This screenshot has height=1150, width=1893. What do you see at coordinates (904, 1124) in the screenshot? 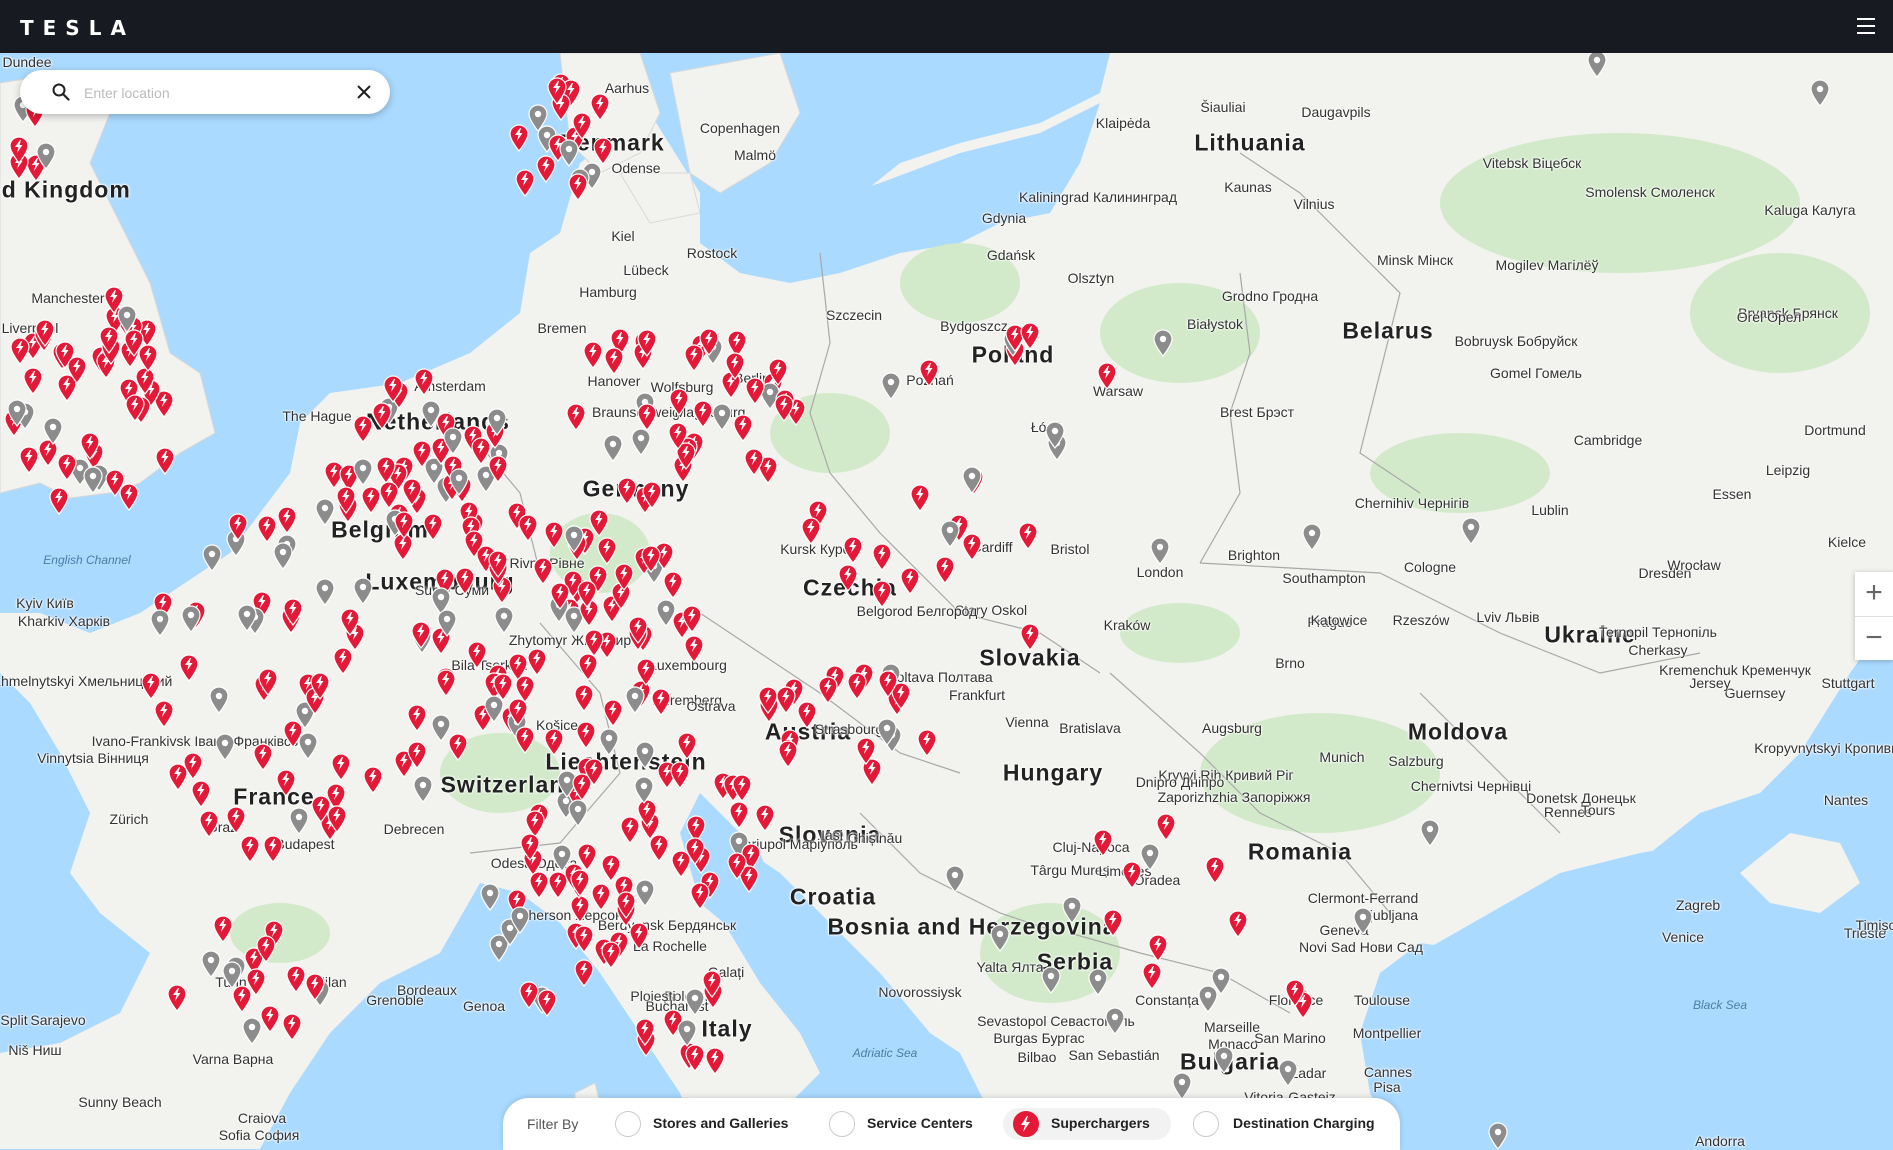
I see `filter-service-centers: Service Centers` at bounding box center [904, 1124].